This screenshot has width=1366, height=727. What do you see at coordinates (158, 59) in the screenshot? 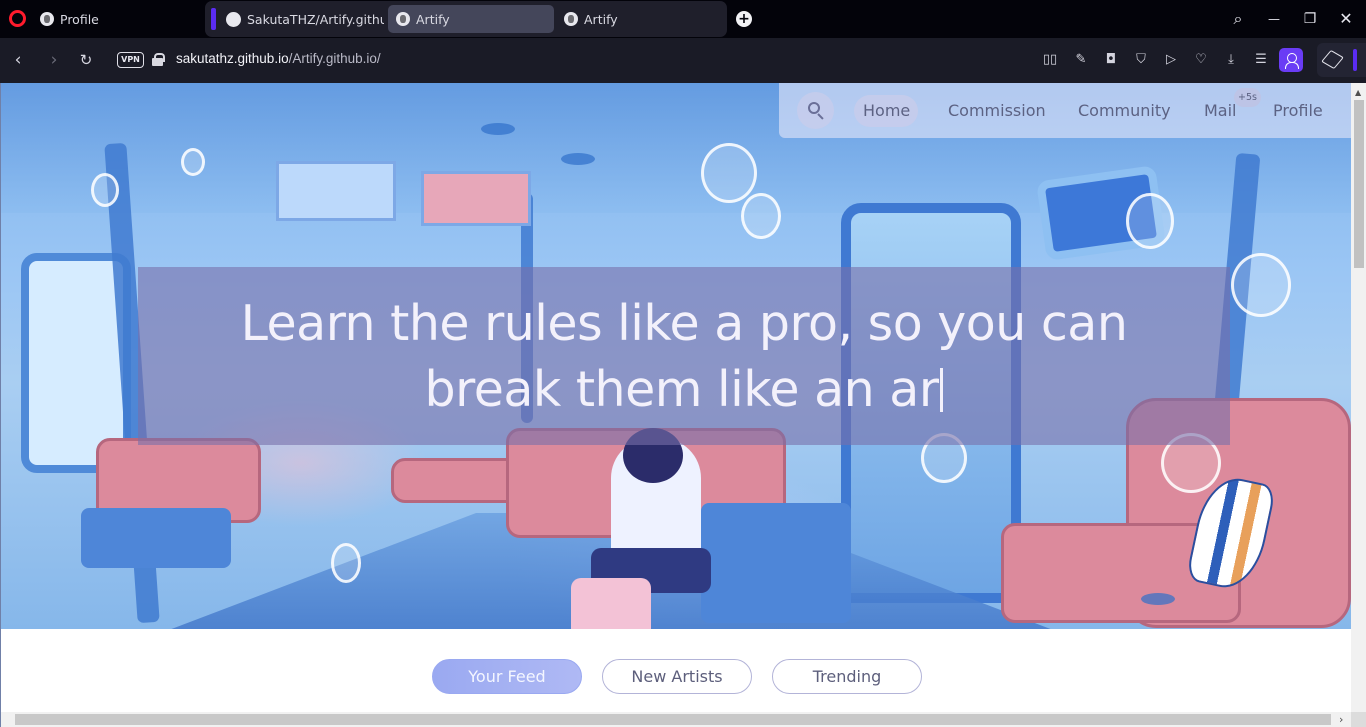
I see `lock-icon` at bounding box center [158, 59].